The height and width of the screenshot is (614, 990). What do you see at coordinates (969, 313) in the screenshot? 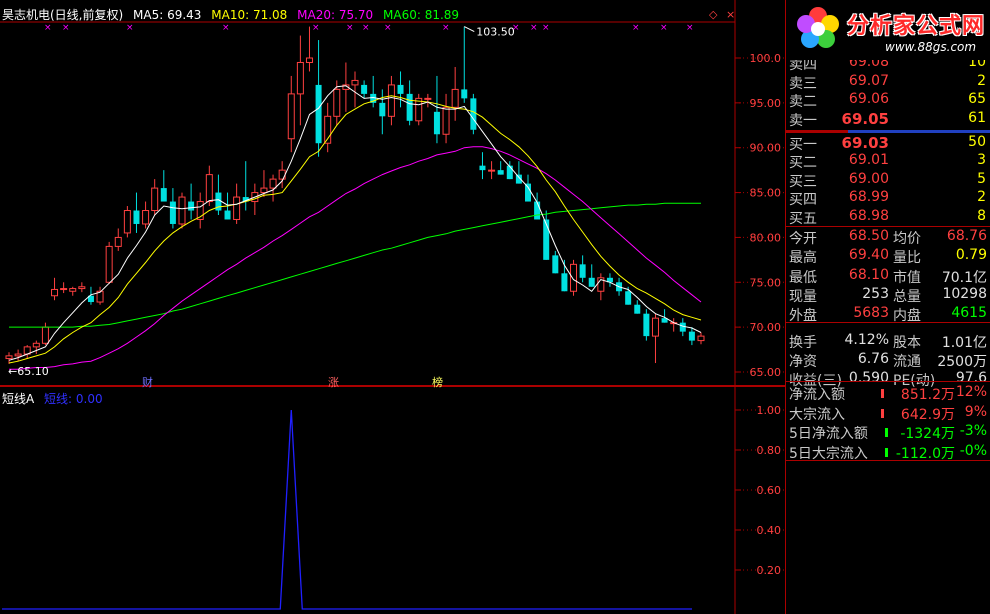
I see `quote-value: 4615` at bounding box center [969, 313].